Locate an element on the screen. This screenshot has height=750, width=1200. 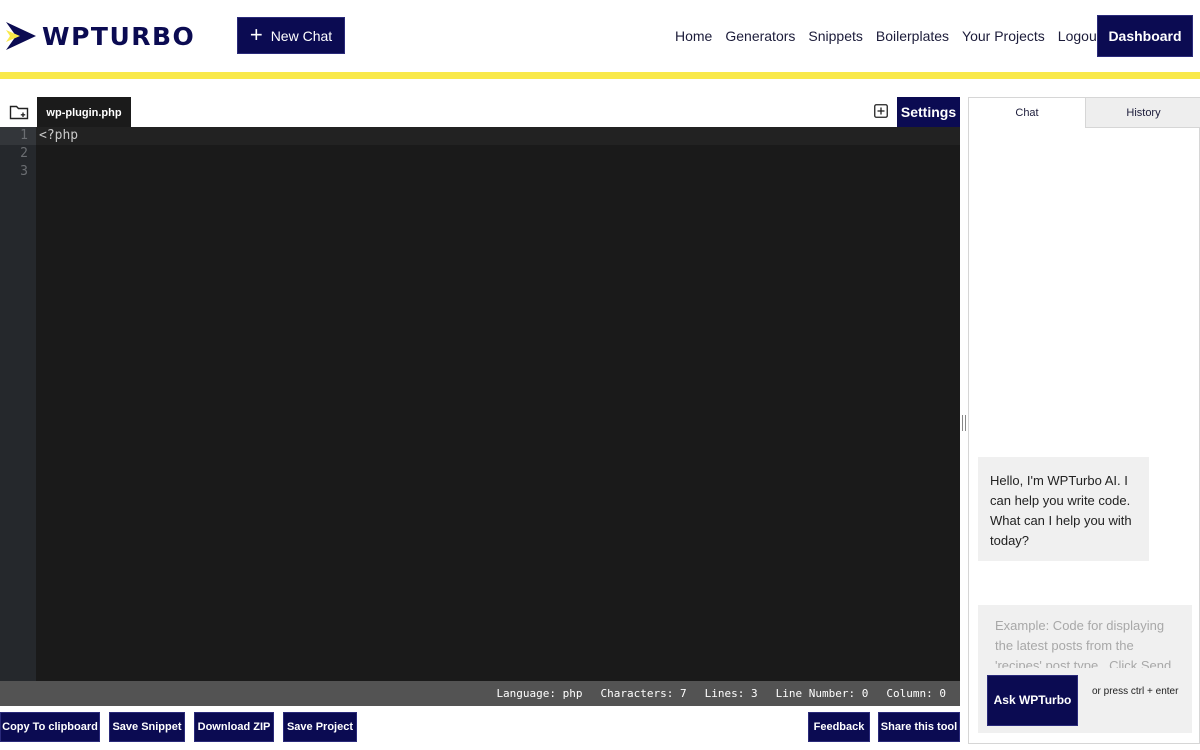
status-column: Column: 0 is located at coordinates (916, 693).